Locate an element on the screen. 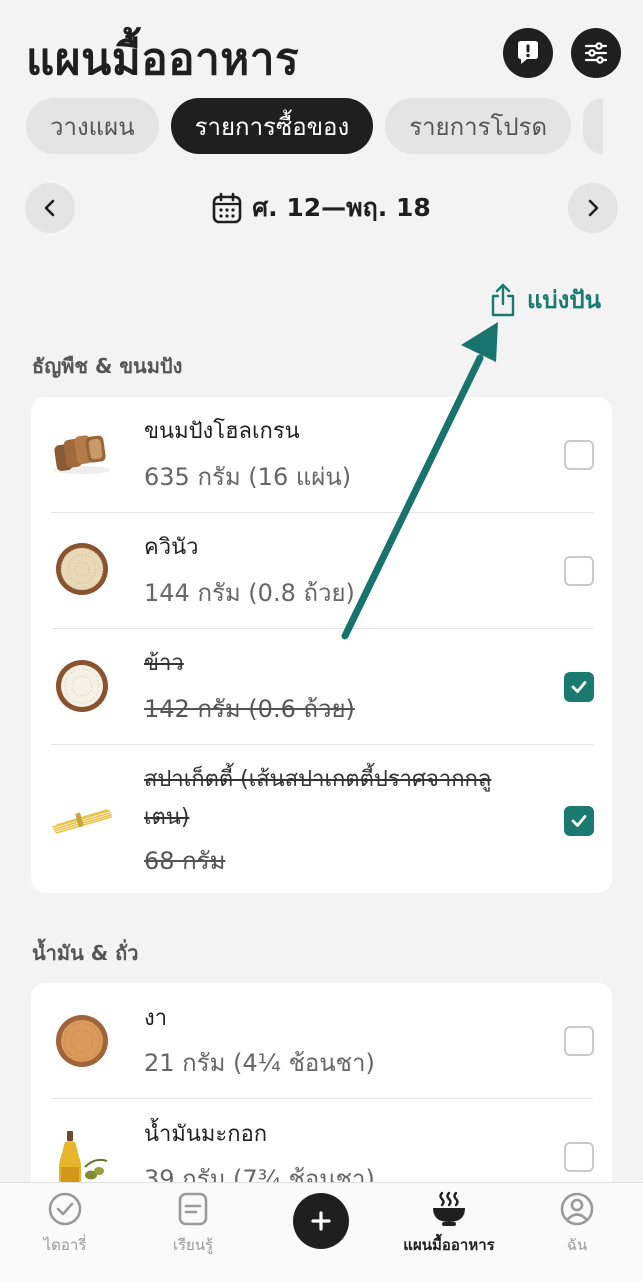 The image size is (643, 1281). sesame-image is located at coordinates (82, 1041).